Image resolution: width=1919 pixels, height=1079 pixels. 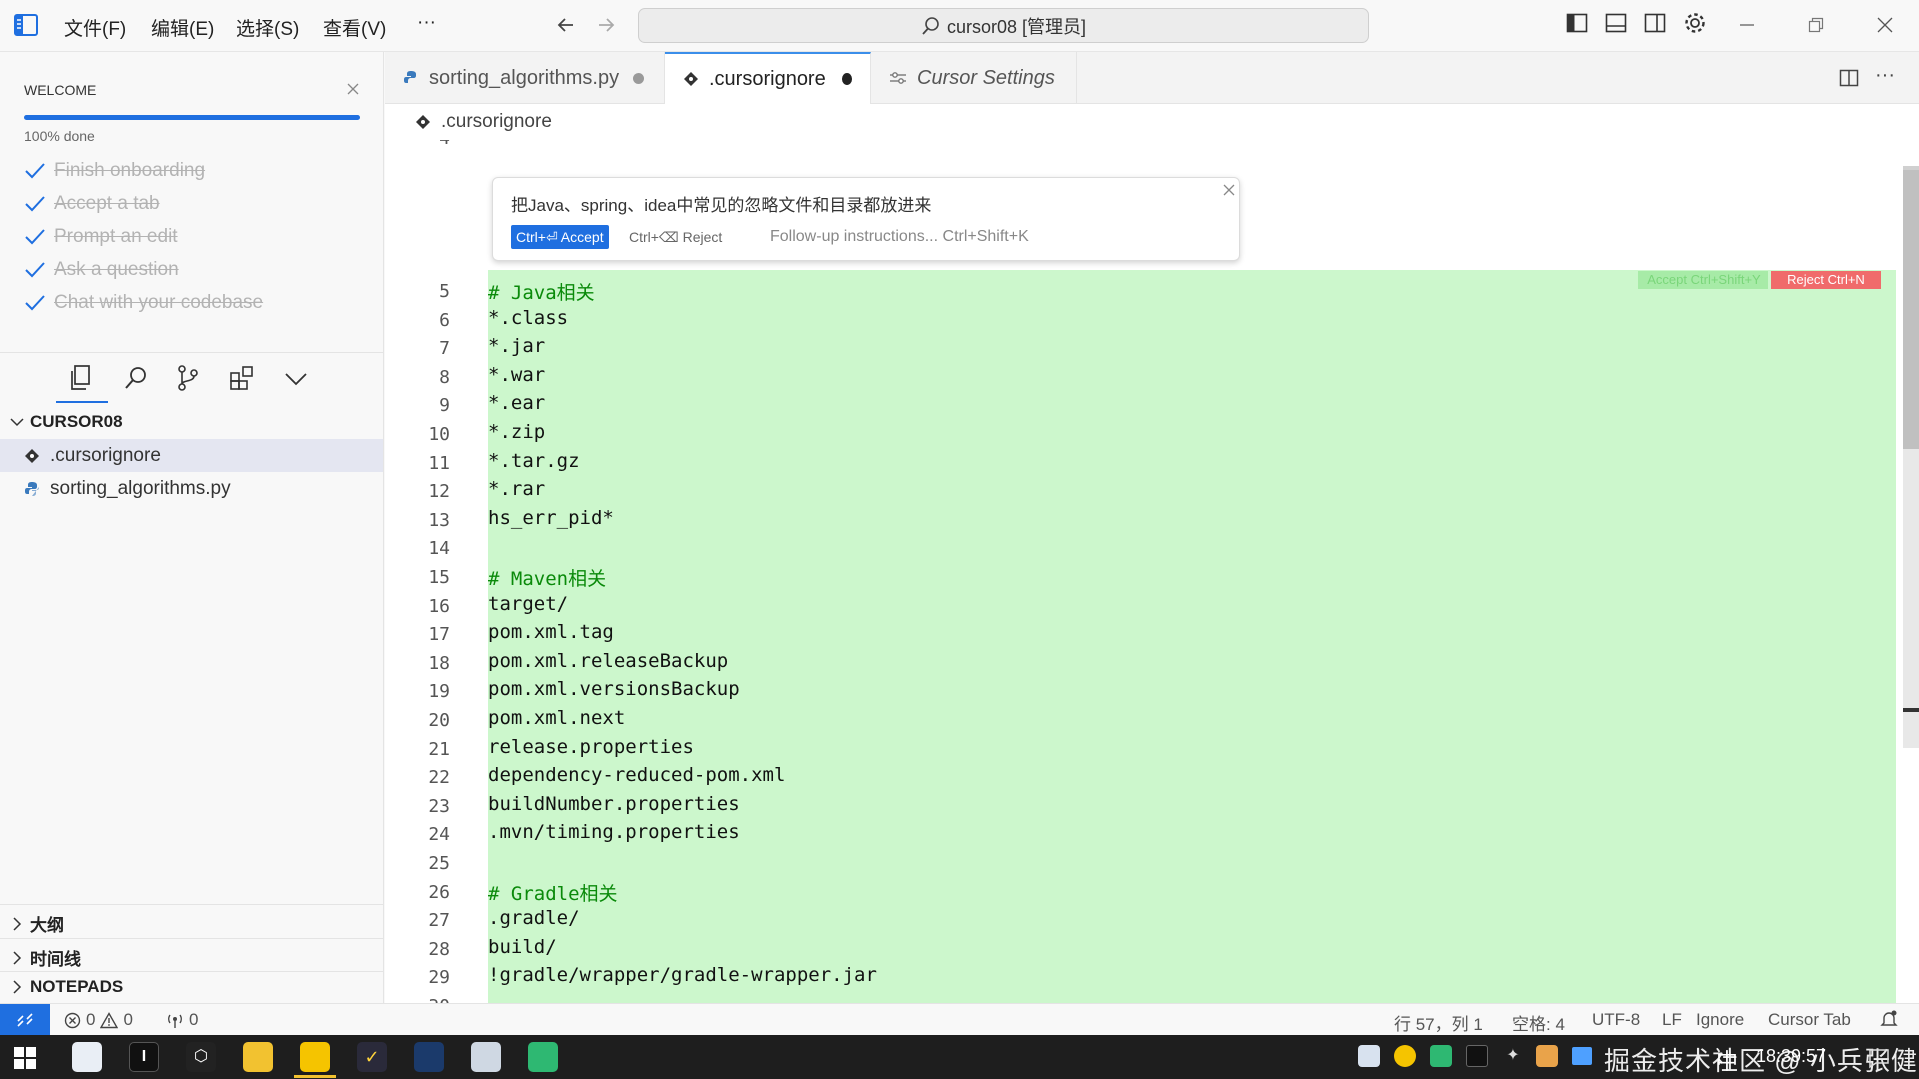 What do you see at coordinates (1809, 1020) in the screenshot?
I see `cursor-tab-status: Cursor Tab` at bounding box center [1809, 1020].